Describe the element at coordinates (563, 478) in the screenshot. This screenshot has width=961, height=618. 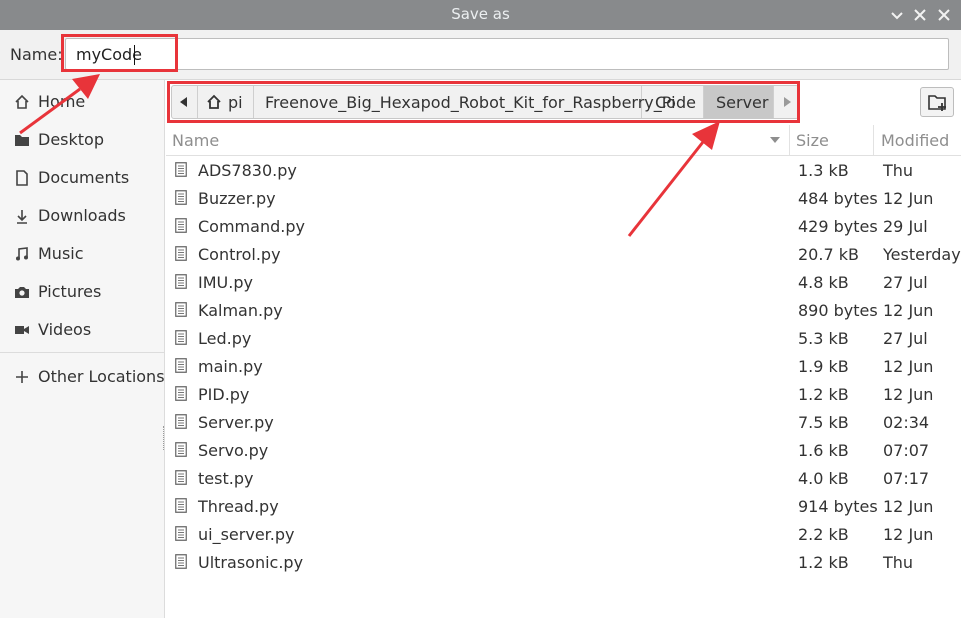
I see `file-row: test.py 4.0 kB 07:17` at that location.